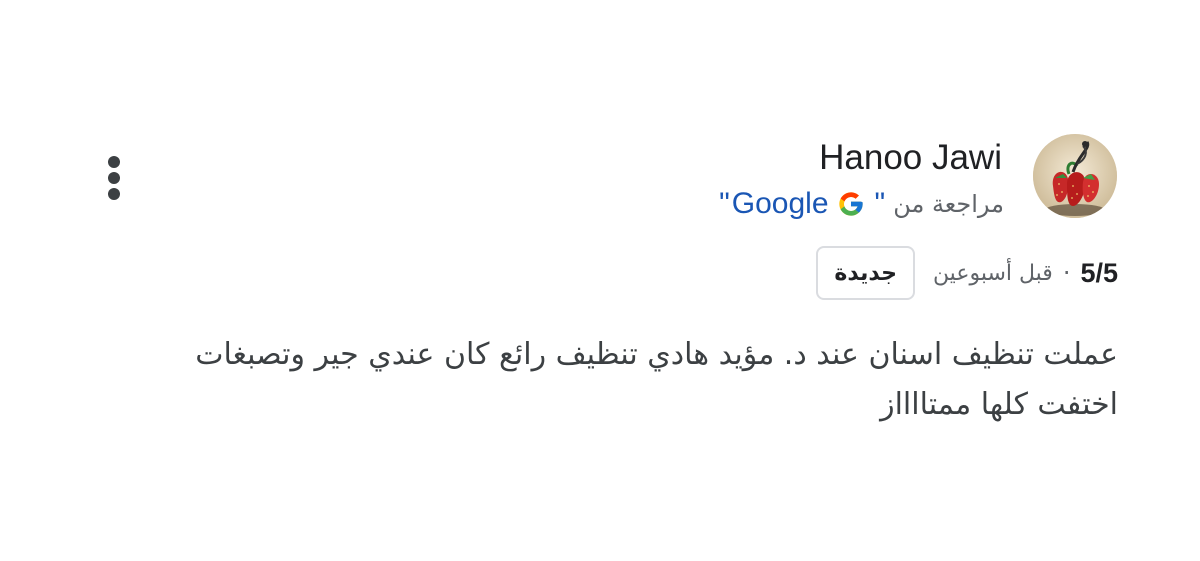 This screenshot has width=1200, height=561. I want to click on review-meta: 5/5 · قبل أسبوعين جديدة, so click(967, 273).